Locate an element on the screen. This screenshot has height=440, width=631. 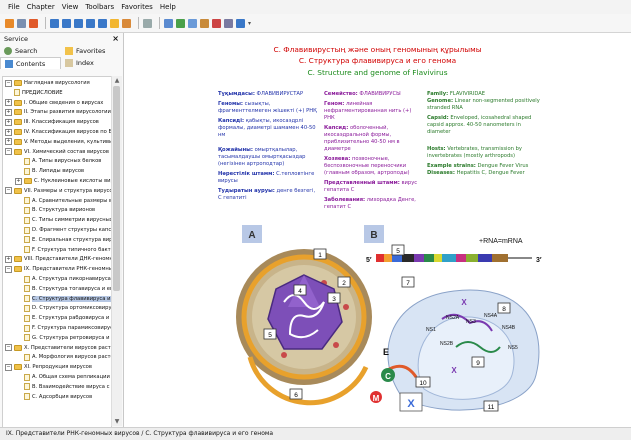
tree-node: F. Структура типичного бактер is located at coordinates (63, 250).